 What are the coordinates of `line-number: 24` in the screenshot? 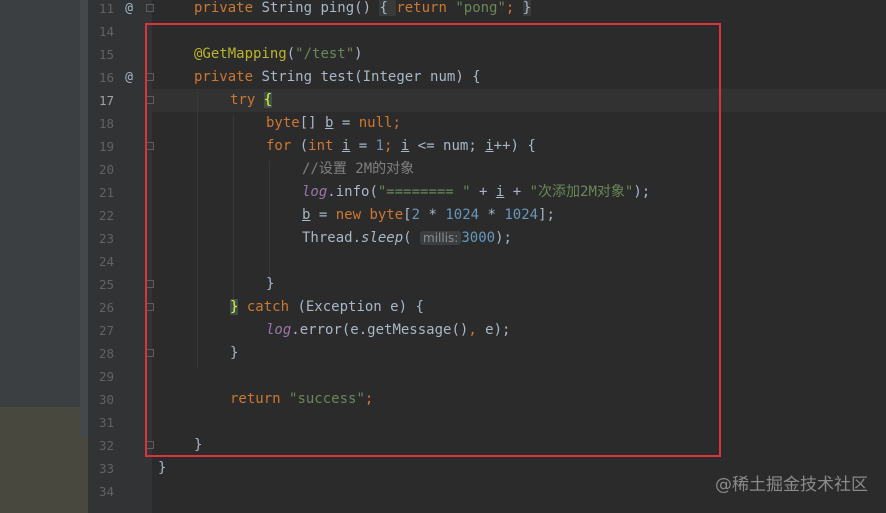 It's located at (106, 261).